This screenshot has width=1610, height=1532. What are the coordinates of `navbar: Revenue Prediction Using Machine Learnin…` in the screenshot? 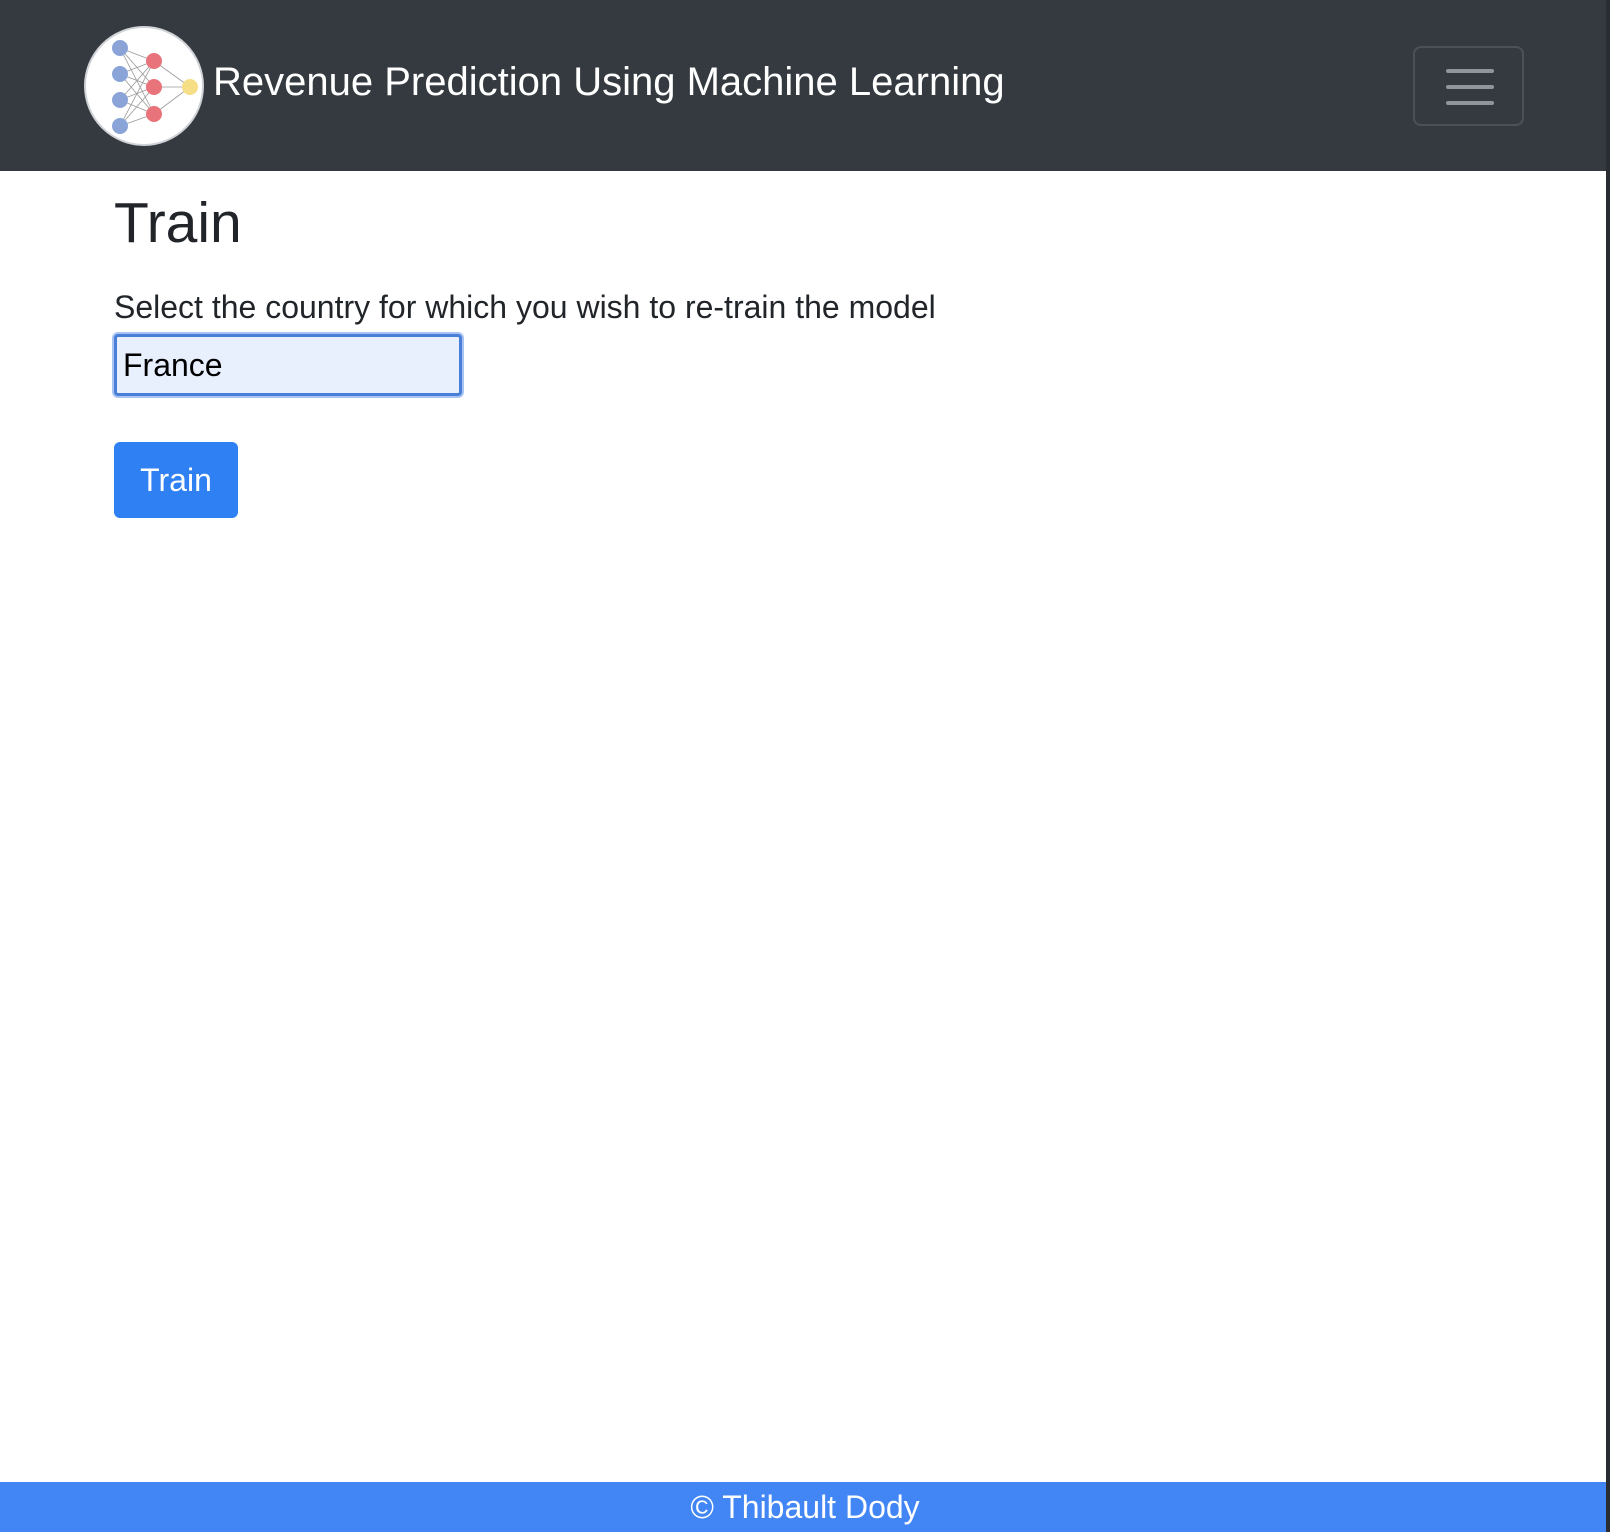 It's located at (805, 85).